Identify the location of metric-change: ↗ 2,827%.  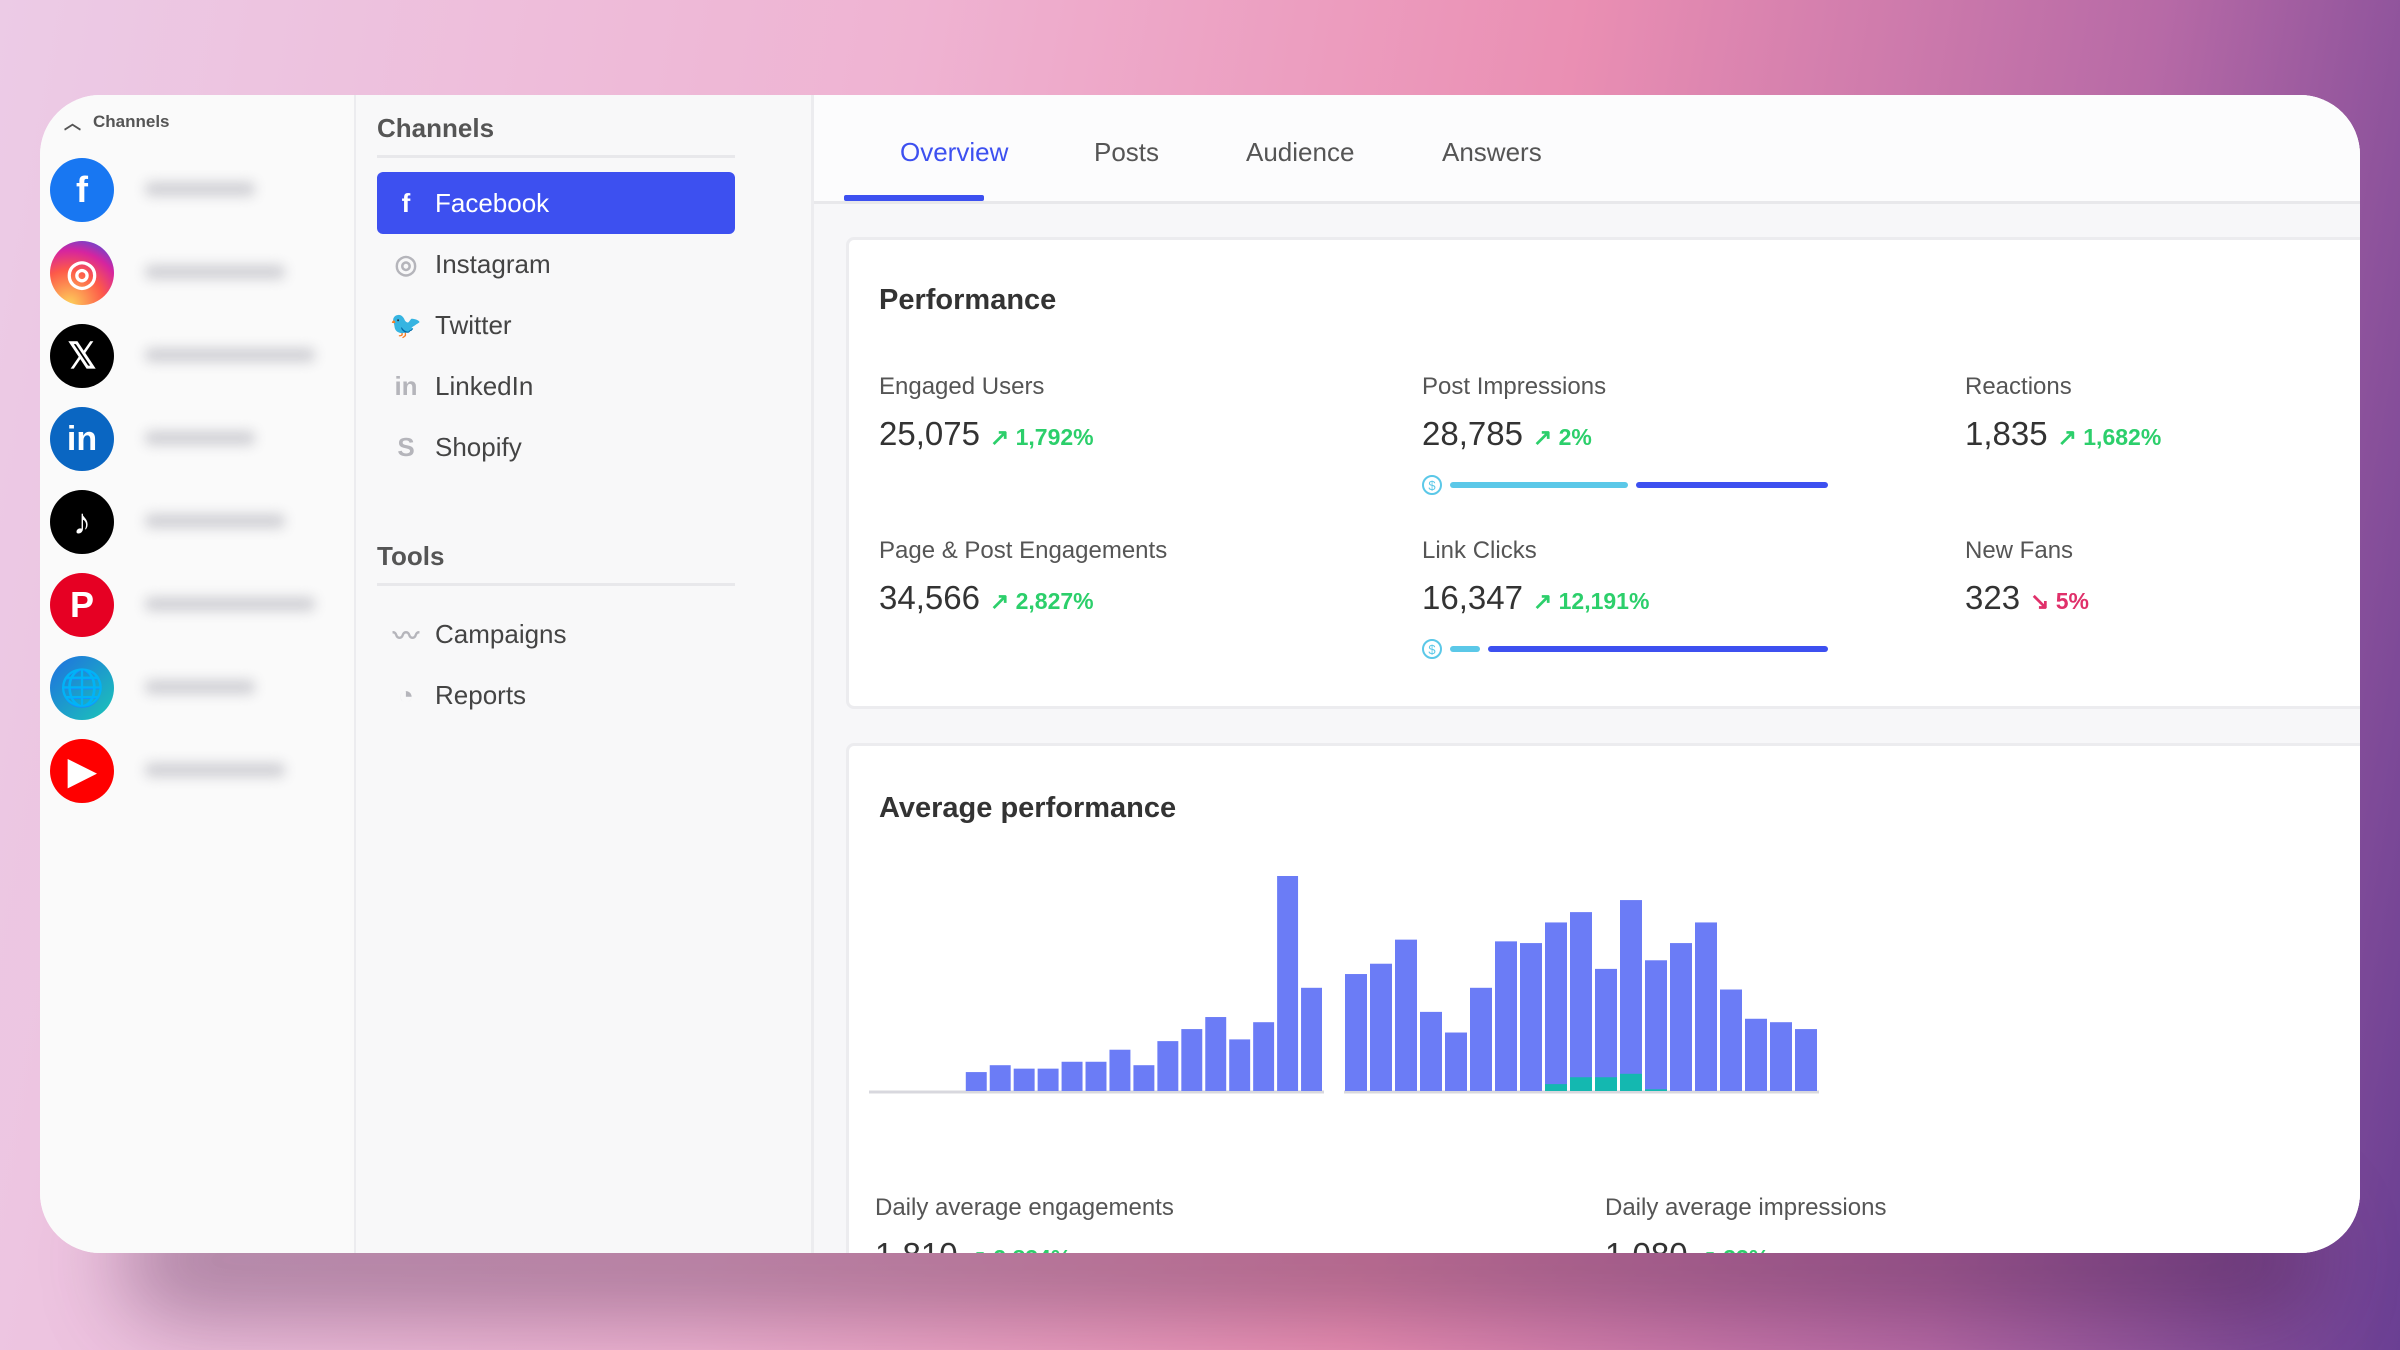
(1041, 601).